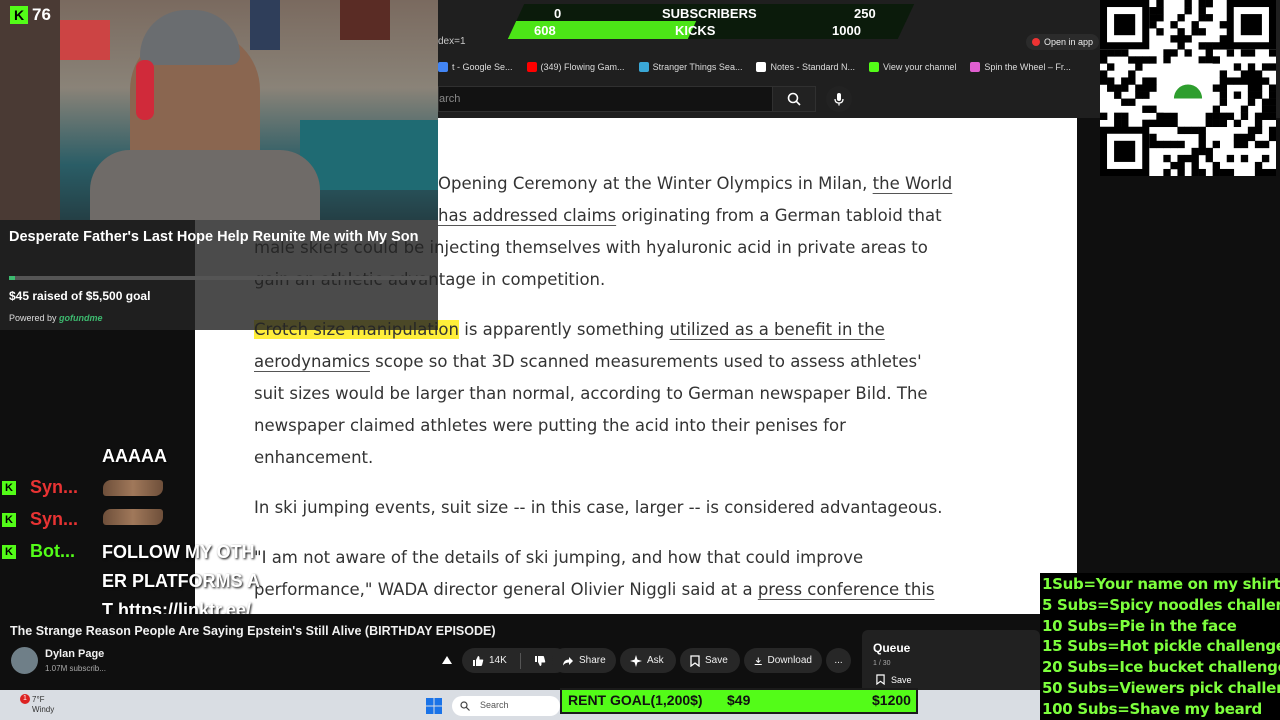  What do you see at coordinates (605, 99) in the screenshot?
I see `youtube-search-input: arch` at bounding box center [605, 99].